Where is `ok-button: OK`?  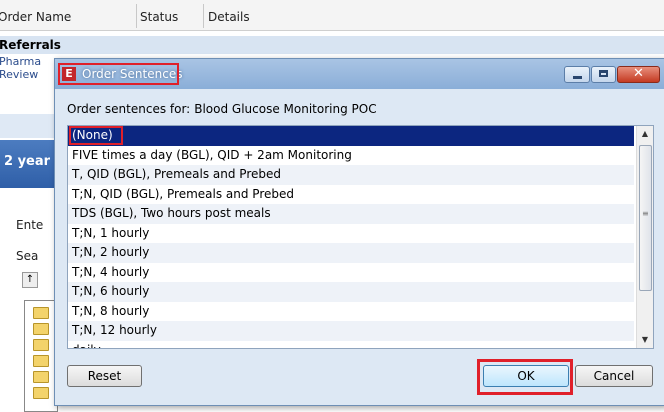
ok-button: OK is located at coordinates (526, 376).